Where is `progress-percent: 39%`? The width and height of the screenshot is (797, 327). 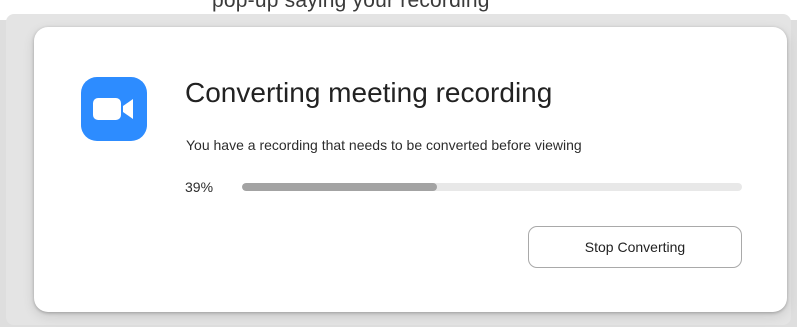 progress-percent: 39% is located at coordinates (199, 187).